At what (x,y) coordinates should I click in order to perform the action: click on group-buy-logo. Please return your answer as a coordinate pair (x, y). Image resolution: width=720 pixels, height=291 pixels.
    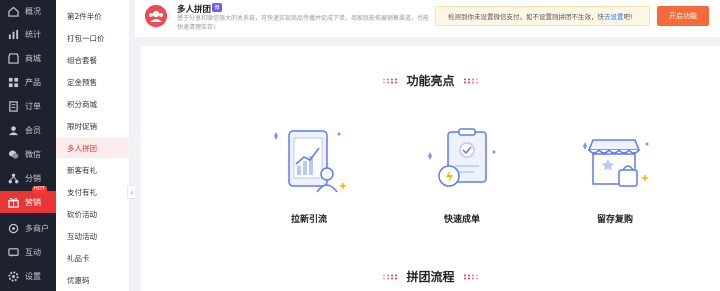
    Looking at the image, I should click on (156, 16).